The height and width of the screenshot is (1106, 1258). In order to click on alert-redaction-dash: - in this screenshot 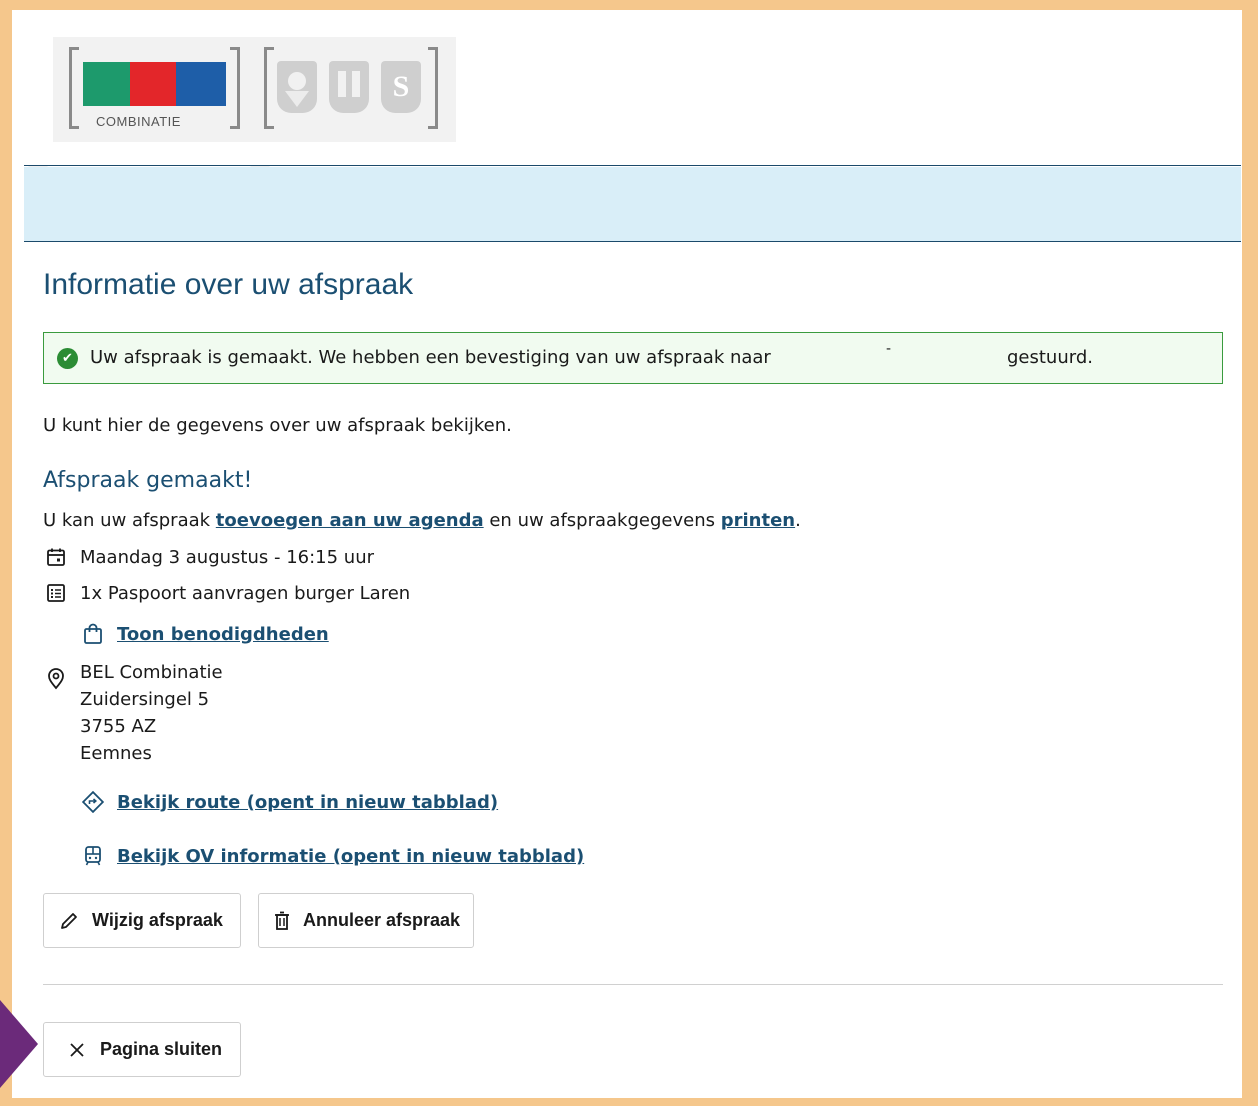, I will do `click(889, 349)`.